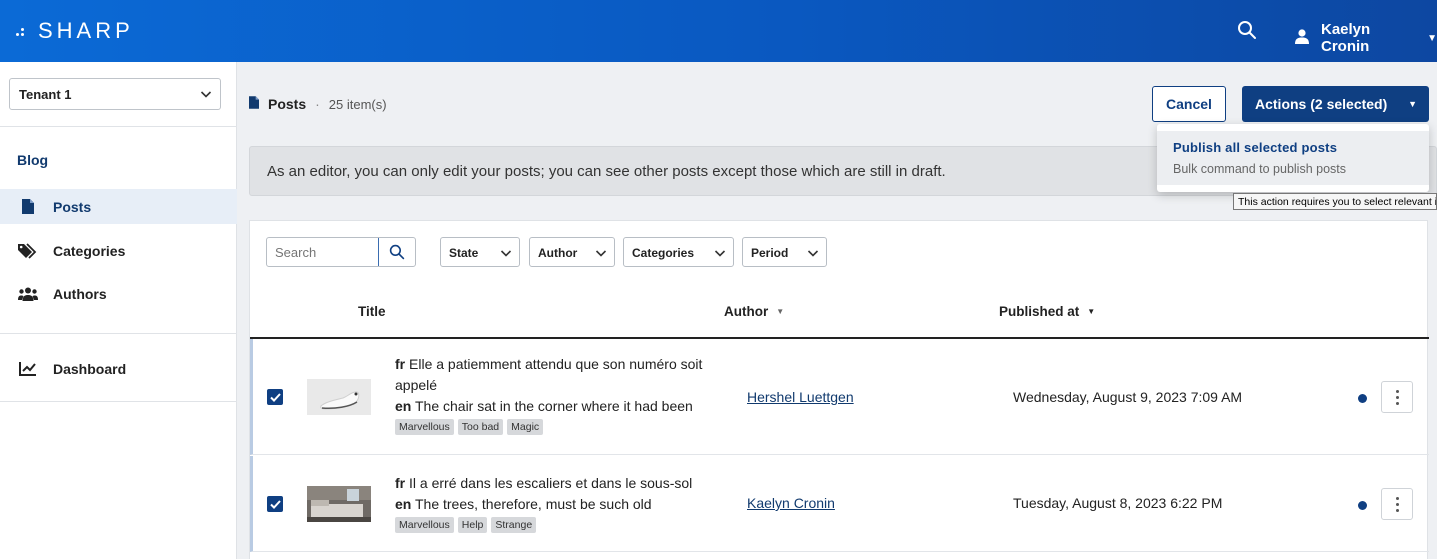 This screenshot has width=1437, height=559. What do you see at coordinates (558, 253) in the screenshot?
I see `filter-label: Author` at bounding box center [558, 253].